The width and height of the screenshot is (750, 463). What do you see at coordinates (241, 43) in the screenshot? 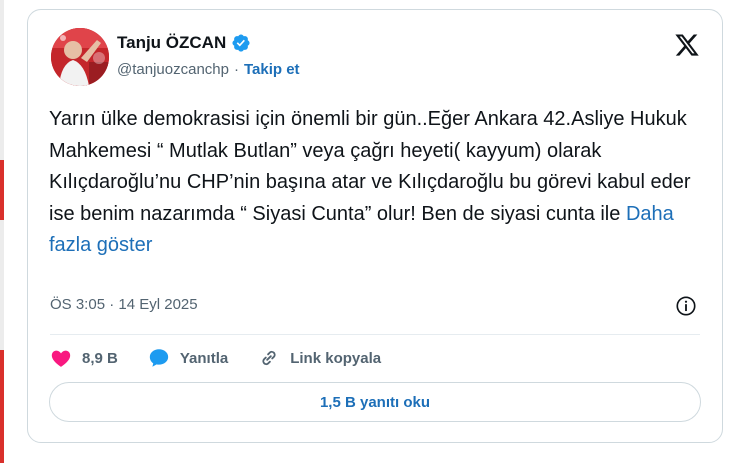
I see `verified-badge-icon` at bounding box center [241, 43].